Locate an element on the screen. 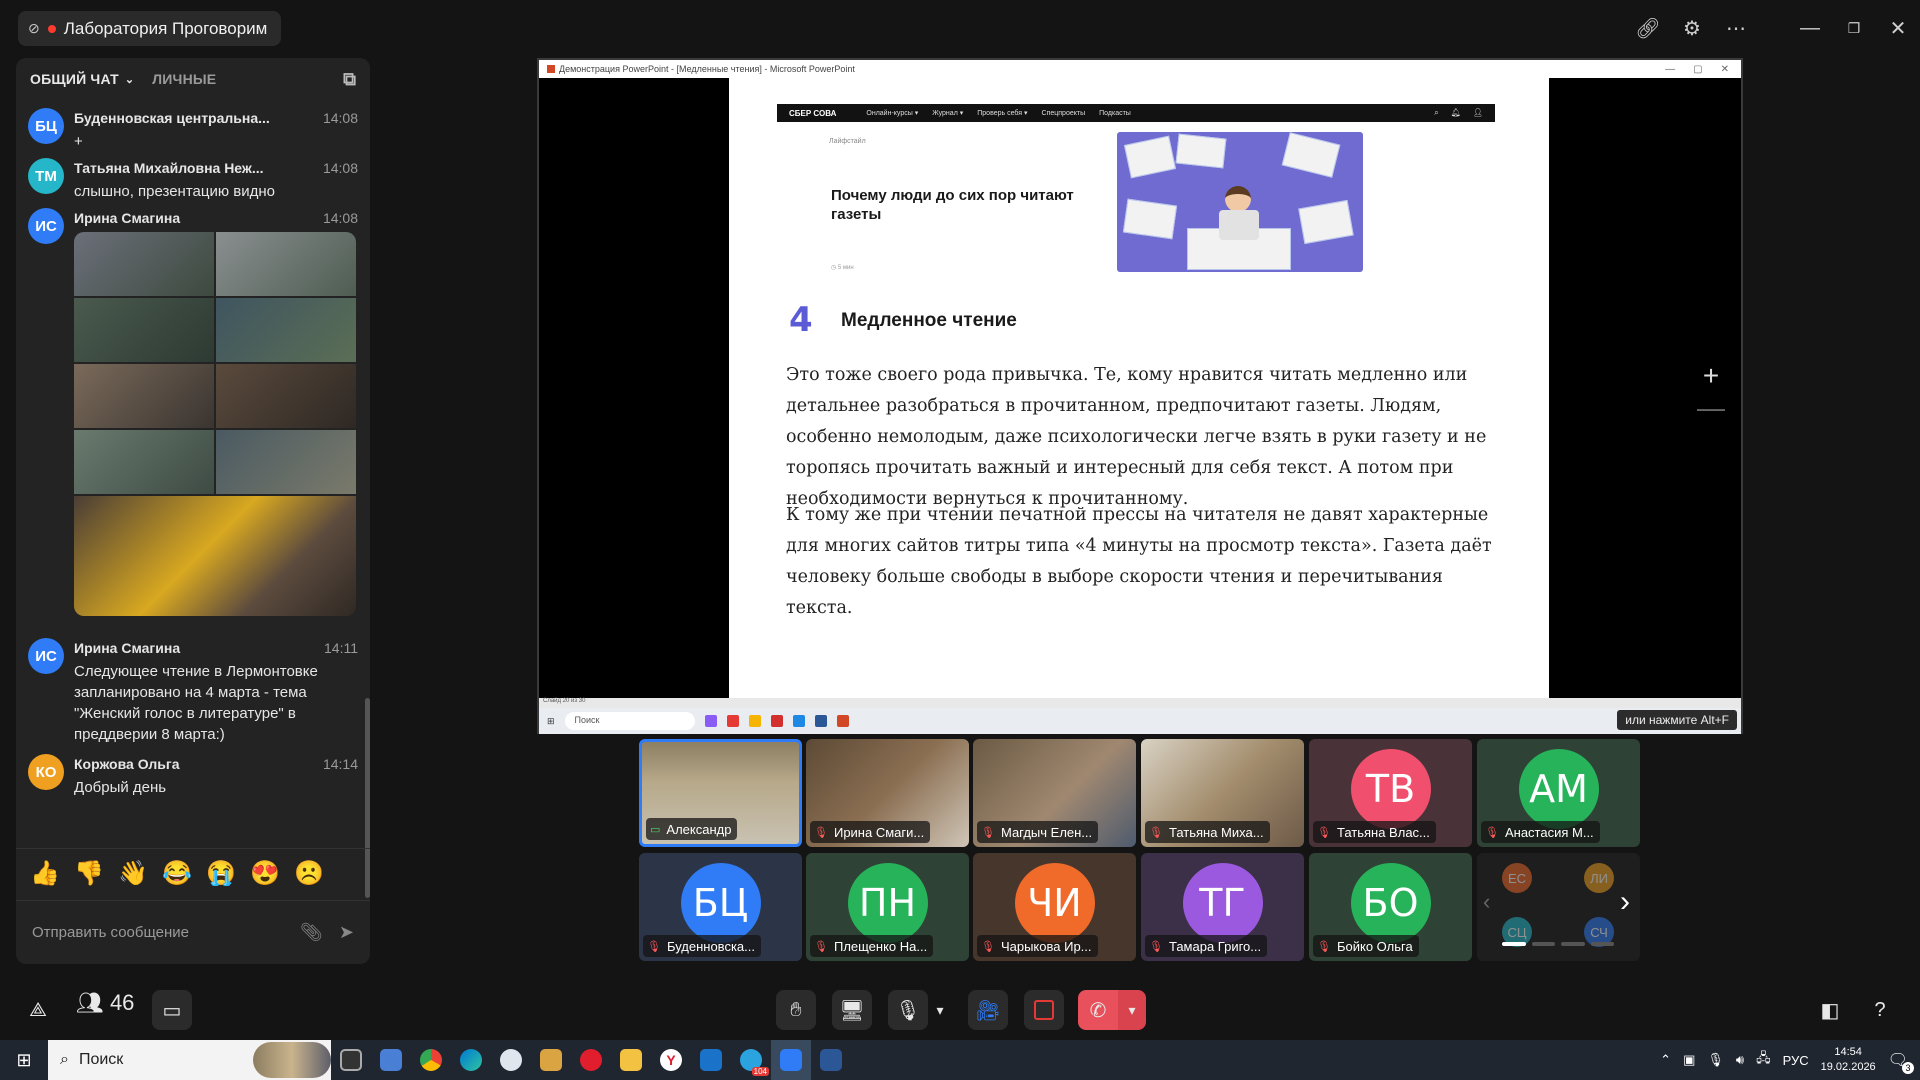 The image size is (1920, 1080). thumbs-up-reaction: 👍 is located at coordinates (45, 873).